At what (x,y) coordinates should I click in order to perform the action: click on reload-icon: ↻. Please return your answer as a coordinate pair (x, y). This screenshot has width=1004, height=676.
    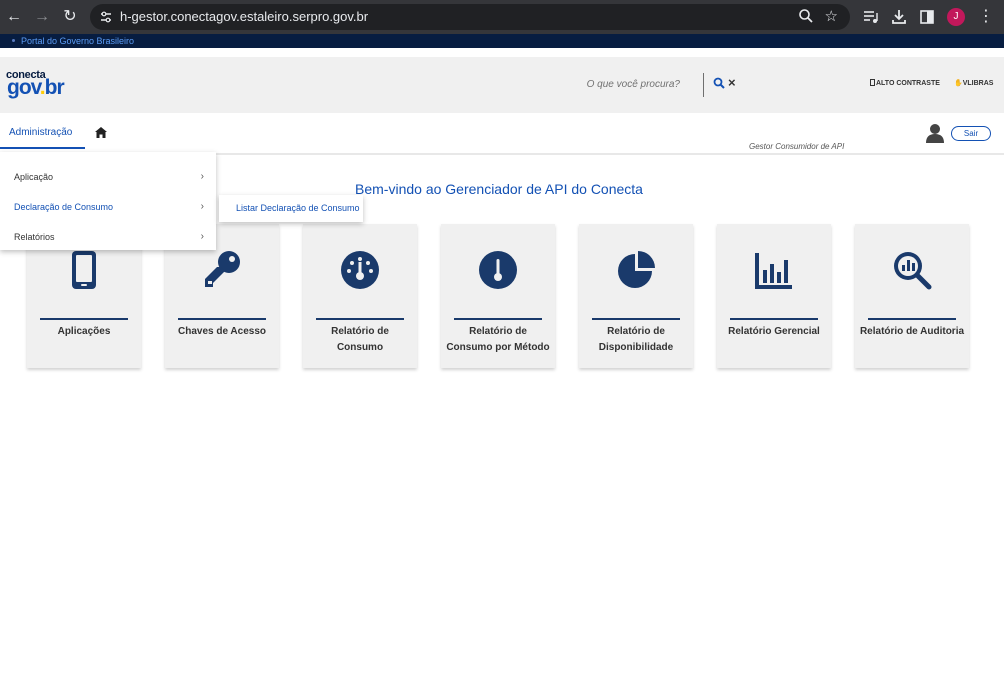
    Looking at the image, I should click on (70, 17).